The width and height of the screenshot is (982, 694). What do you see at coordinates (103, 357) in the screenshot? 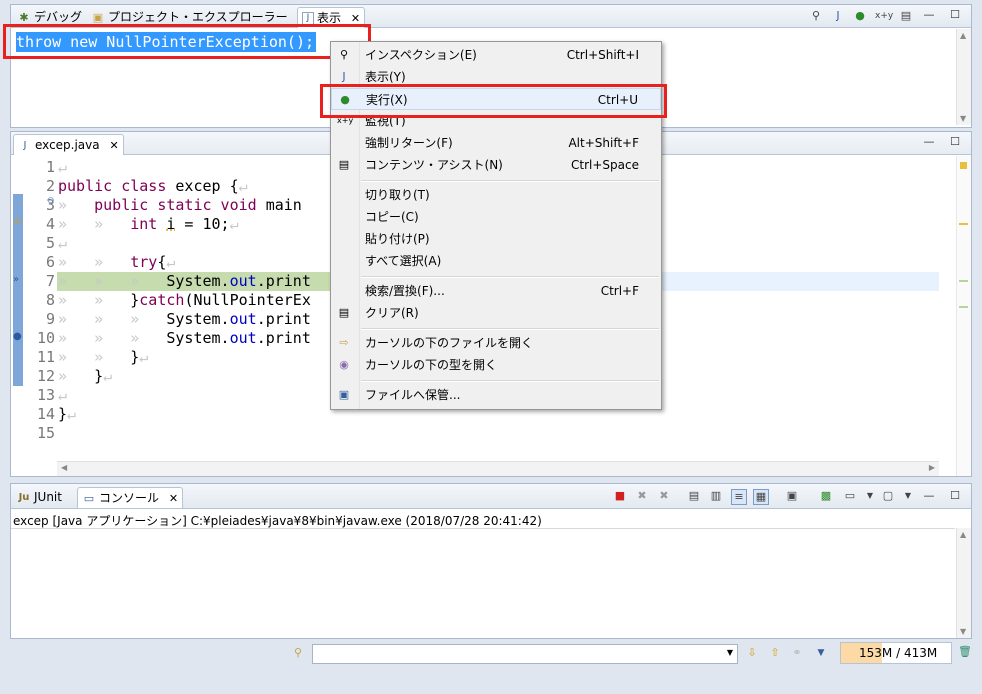
I see `code-line-11: » » }↵` at bounding box center [103, 357].